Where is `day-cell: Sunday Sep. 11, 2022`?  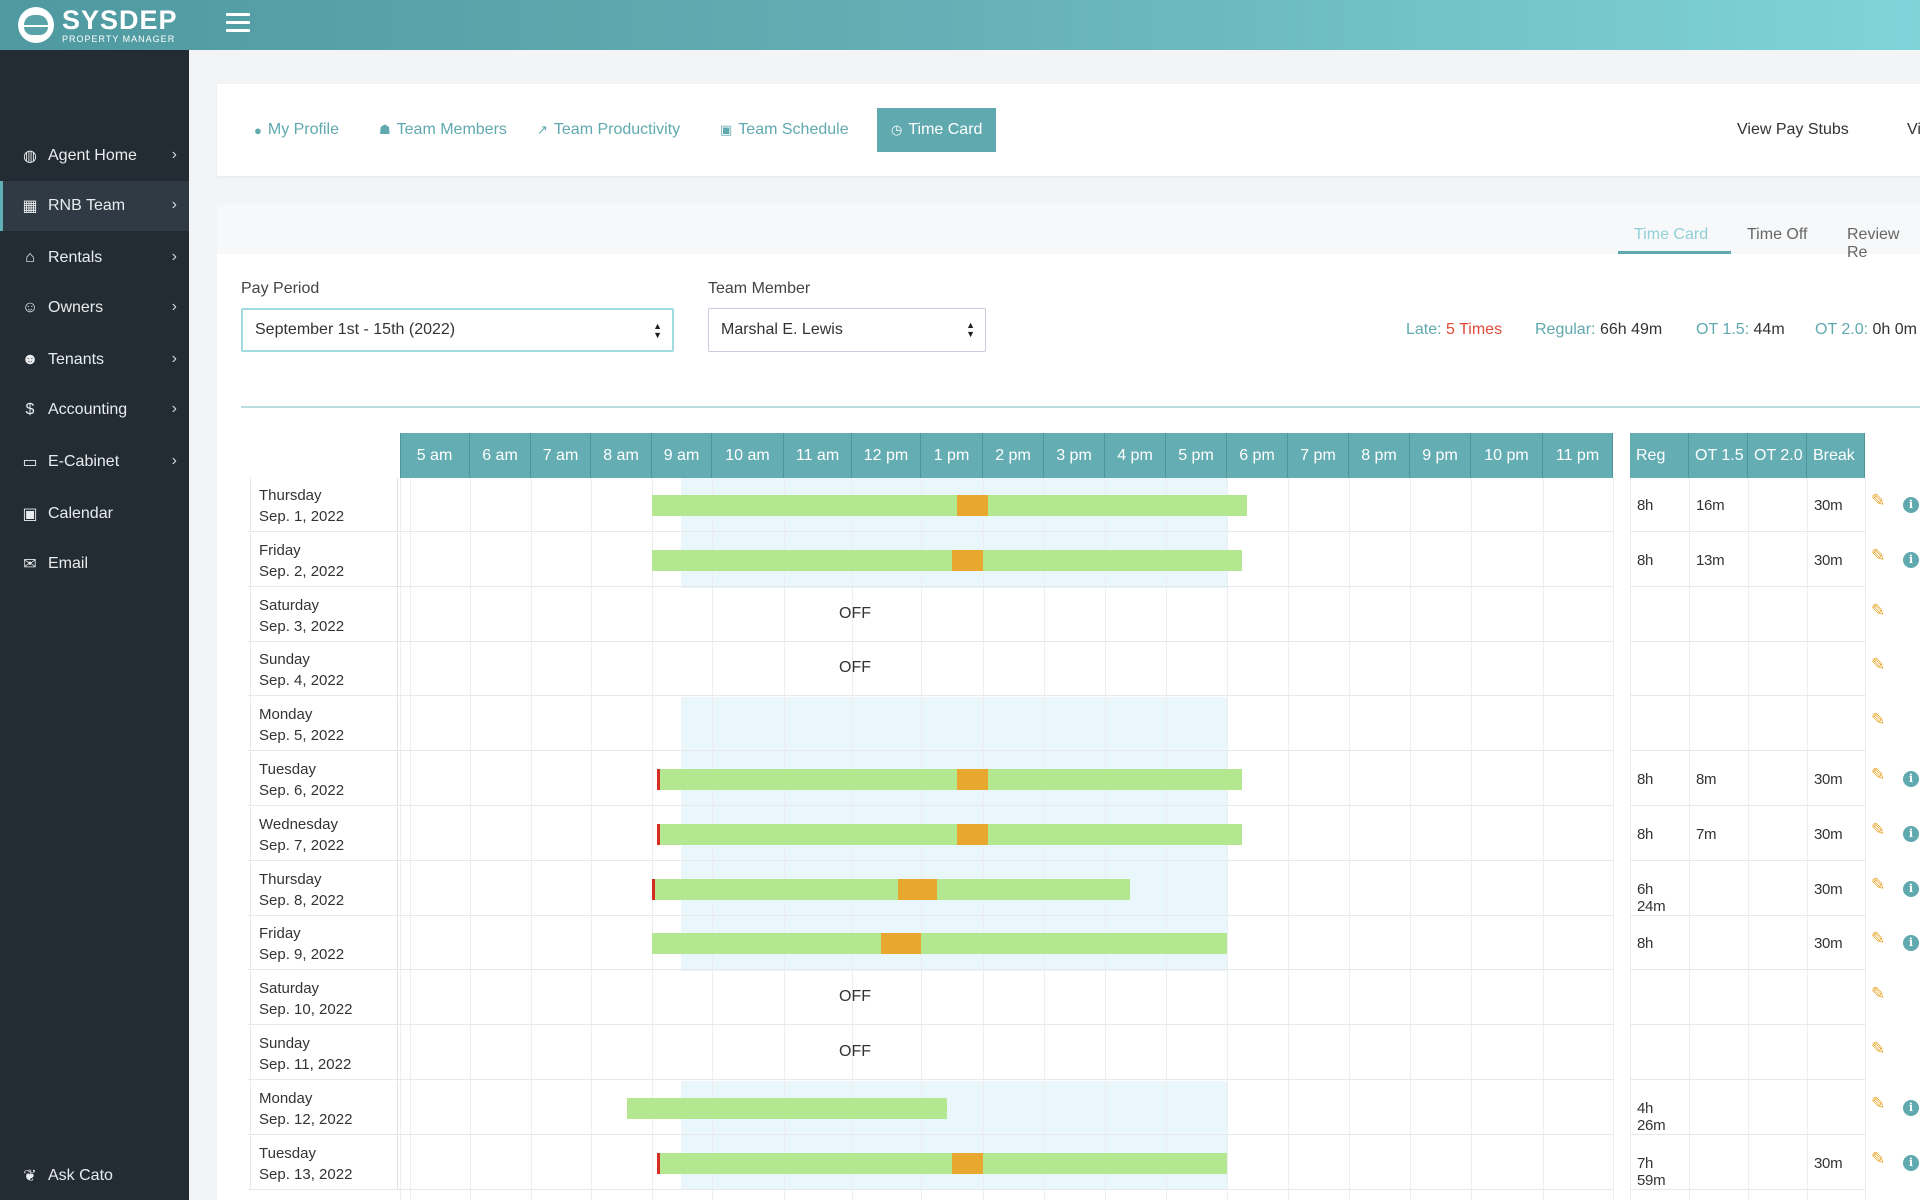 day-cell: Sunday Sep. 11, 2022 is located at coordinates (324, 1053).